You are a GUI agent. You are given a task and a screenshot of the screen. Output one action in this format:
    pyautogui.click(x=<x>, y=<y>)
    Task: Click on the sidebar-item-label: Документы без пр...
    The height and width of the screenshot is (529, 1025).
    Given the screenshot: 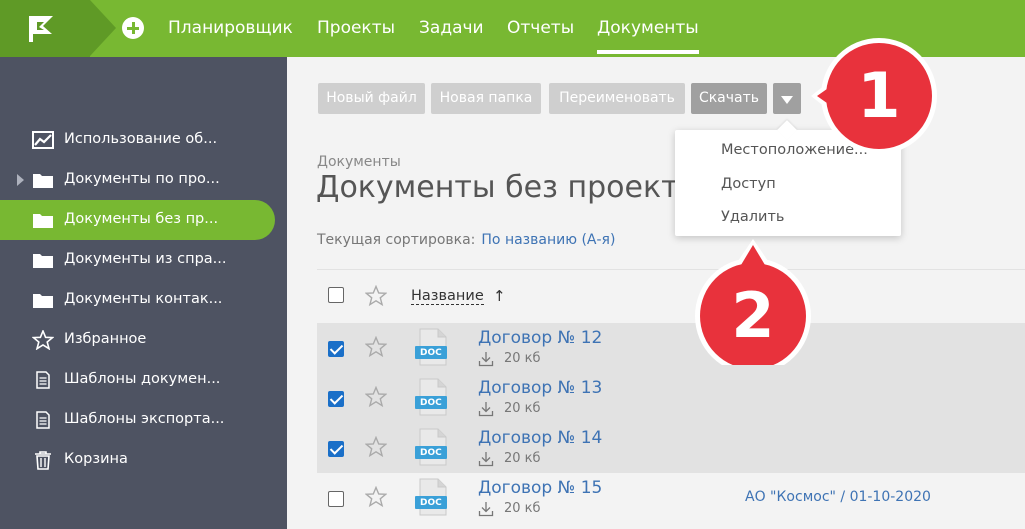 What is the action you would take?
    pyautogui.click(x=141, y=219)
    